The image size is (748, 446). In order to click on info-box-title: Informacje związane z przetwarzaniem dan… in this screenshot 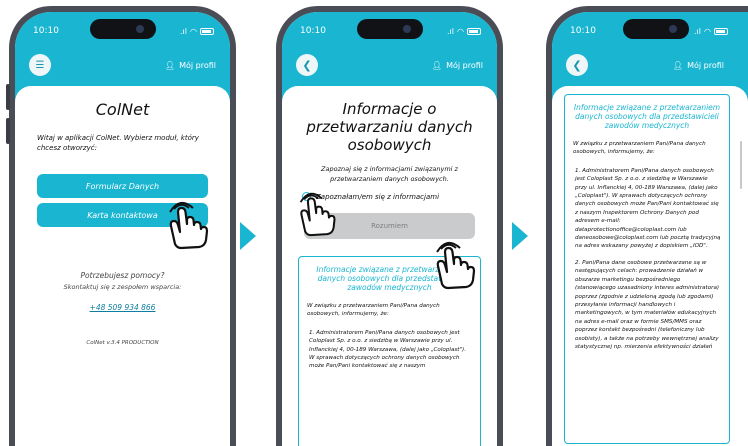, I will do `click(647, 116)`.